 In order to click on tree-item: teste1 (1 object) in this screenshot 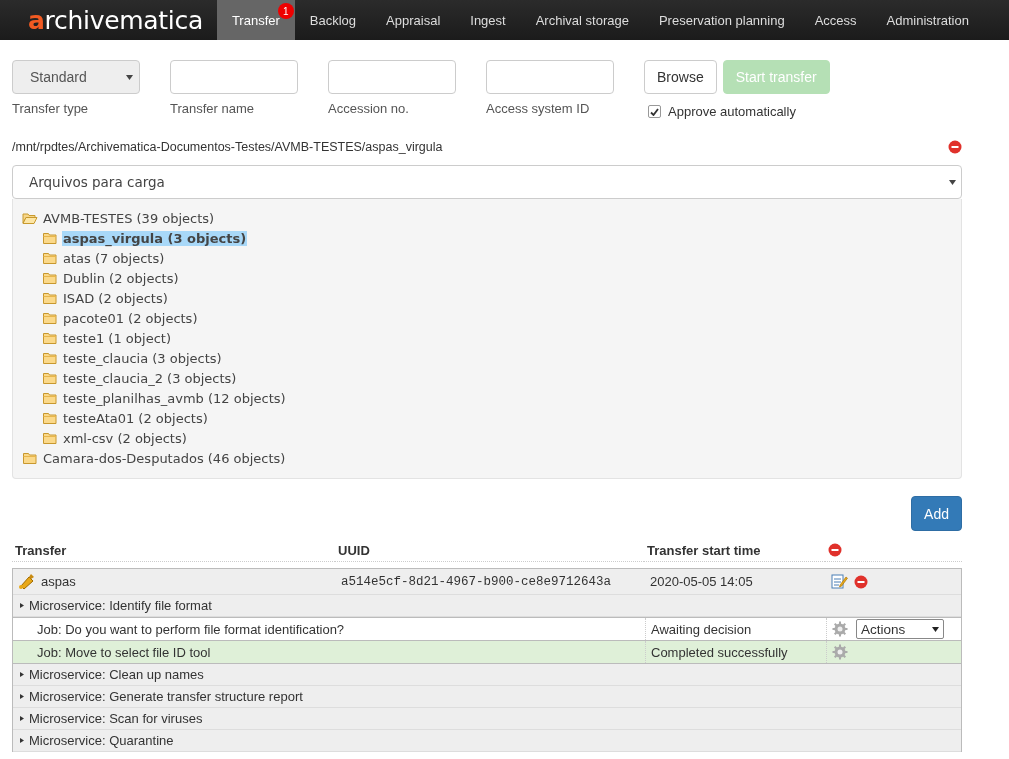, I will do `click(117, 338)`.